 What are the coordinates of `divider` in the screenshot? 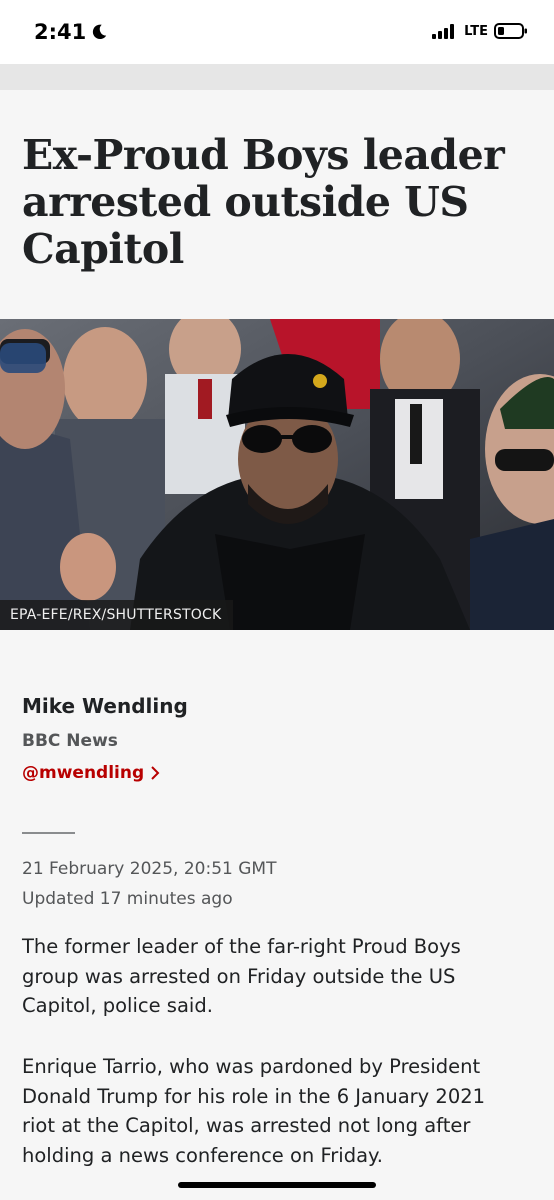 It's located at (48, 833).